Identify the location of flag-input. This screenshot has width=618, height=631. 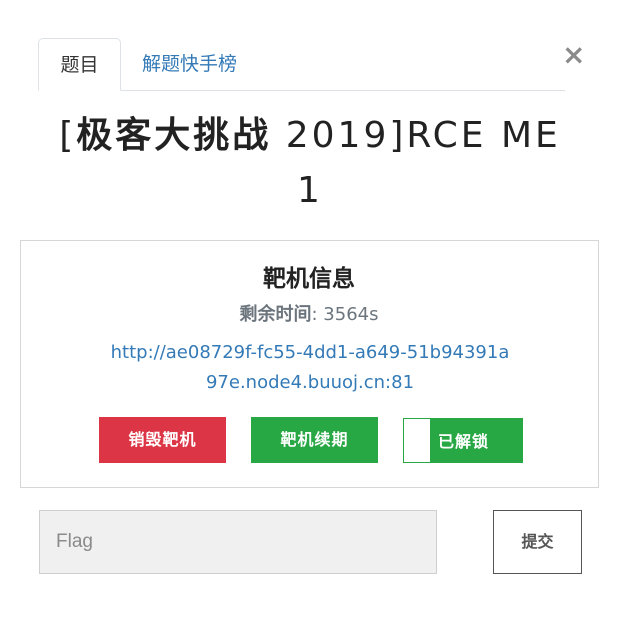
(238, 542).